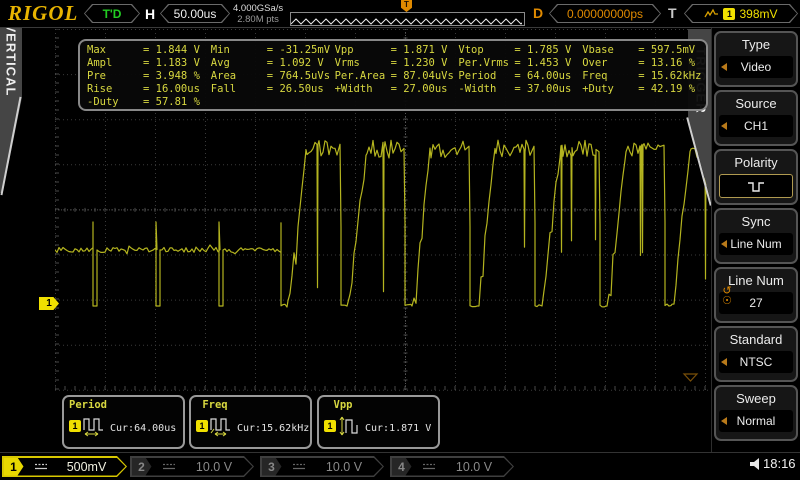 The height and width of the screenshot is (480, 800). What do you see at coordinates (754, 463) in the screenshot?
I see `speaker-icon` at bounding box center [754, 463].